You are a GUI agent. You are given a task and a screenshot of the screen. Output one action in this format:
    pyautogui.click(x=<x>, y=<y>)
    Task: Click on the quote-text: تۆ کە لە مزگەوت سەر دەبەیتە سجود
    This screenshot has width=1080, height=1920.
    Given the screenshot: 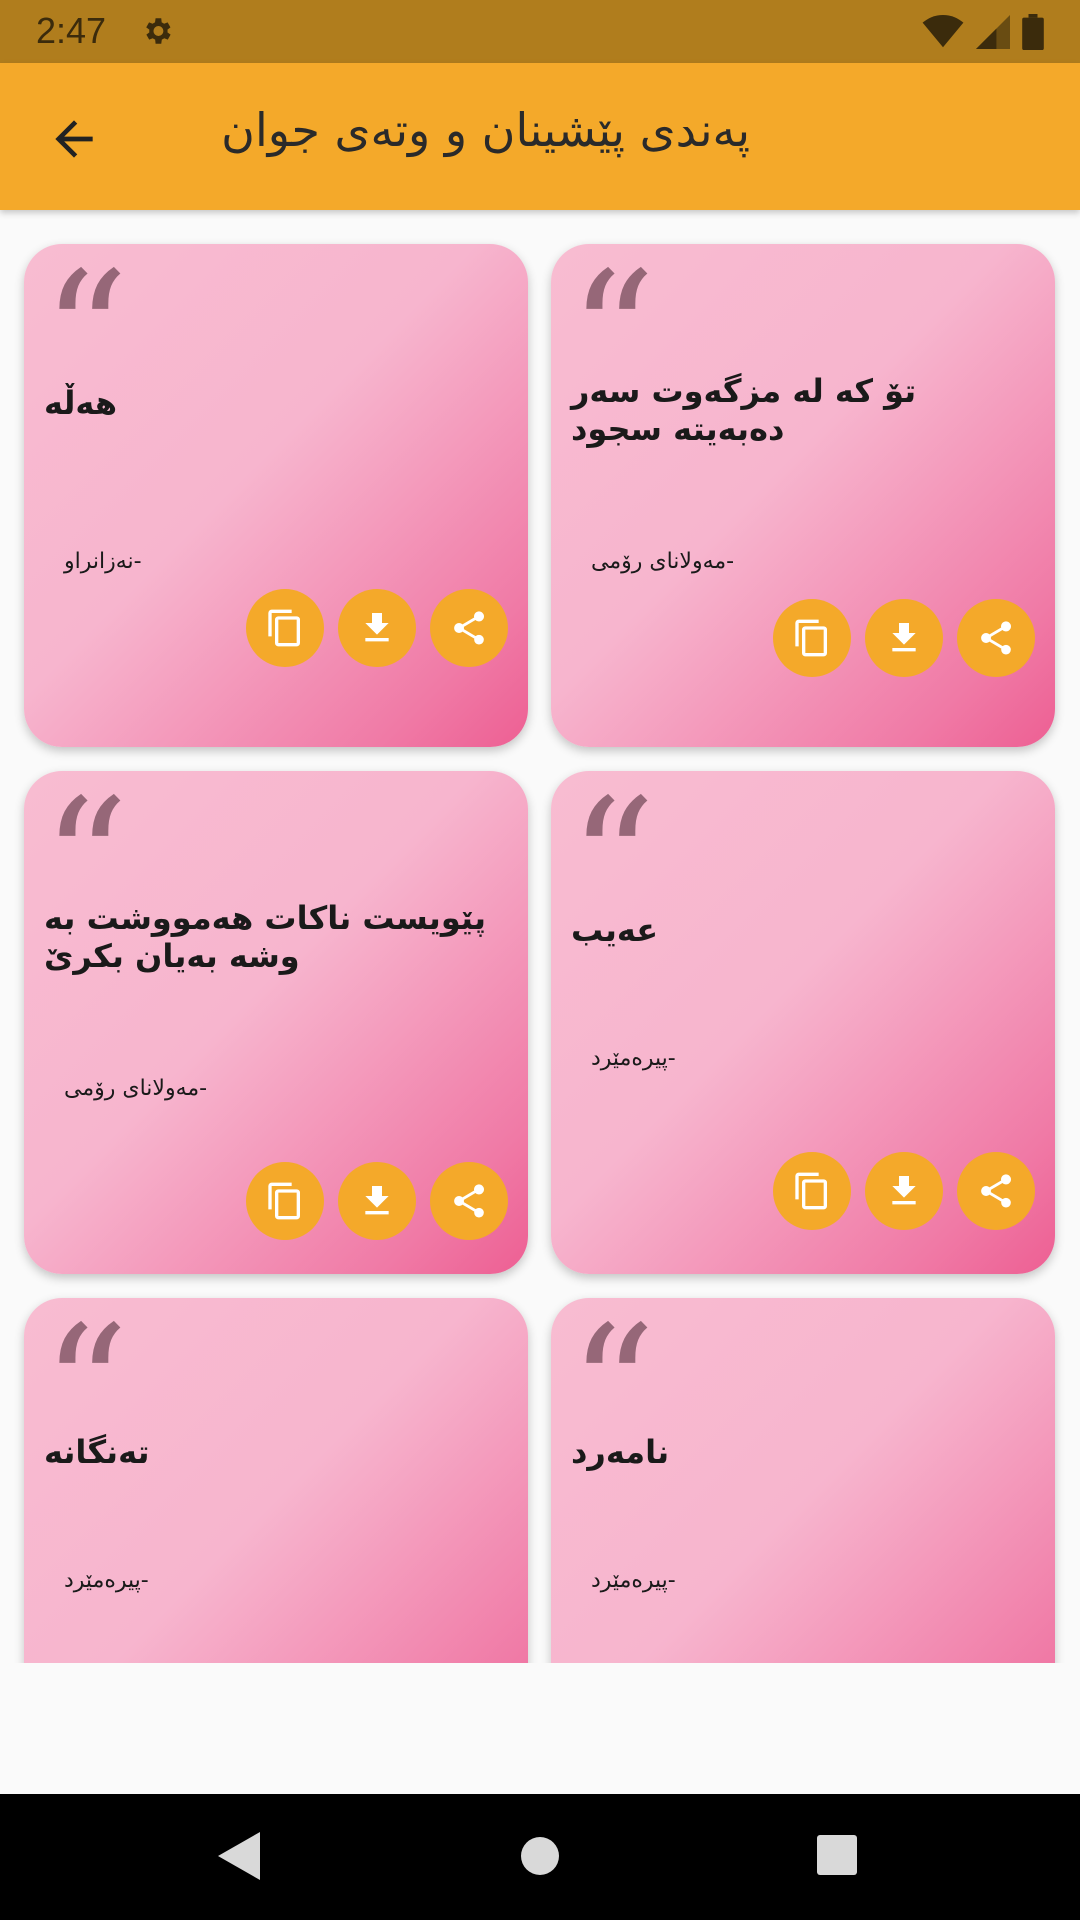 What is the action you would take?
    pyautogui.click(x=744, y=410)
    